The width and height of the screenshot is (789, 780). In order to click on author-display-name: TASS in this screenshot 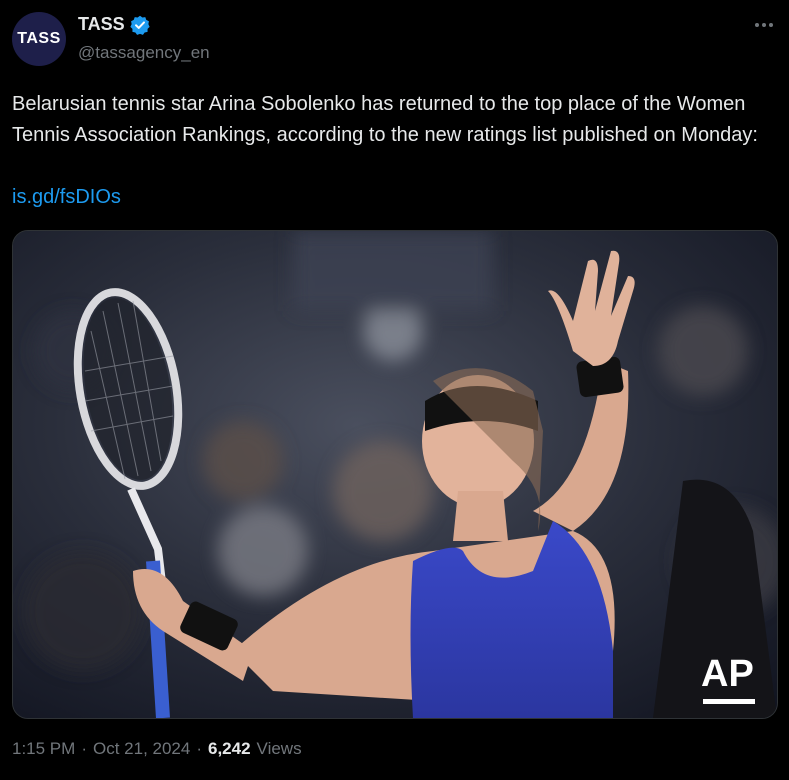, I will do `click(101, 24)`.